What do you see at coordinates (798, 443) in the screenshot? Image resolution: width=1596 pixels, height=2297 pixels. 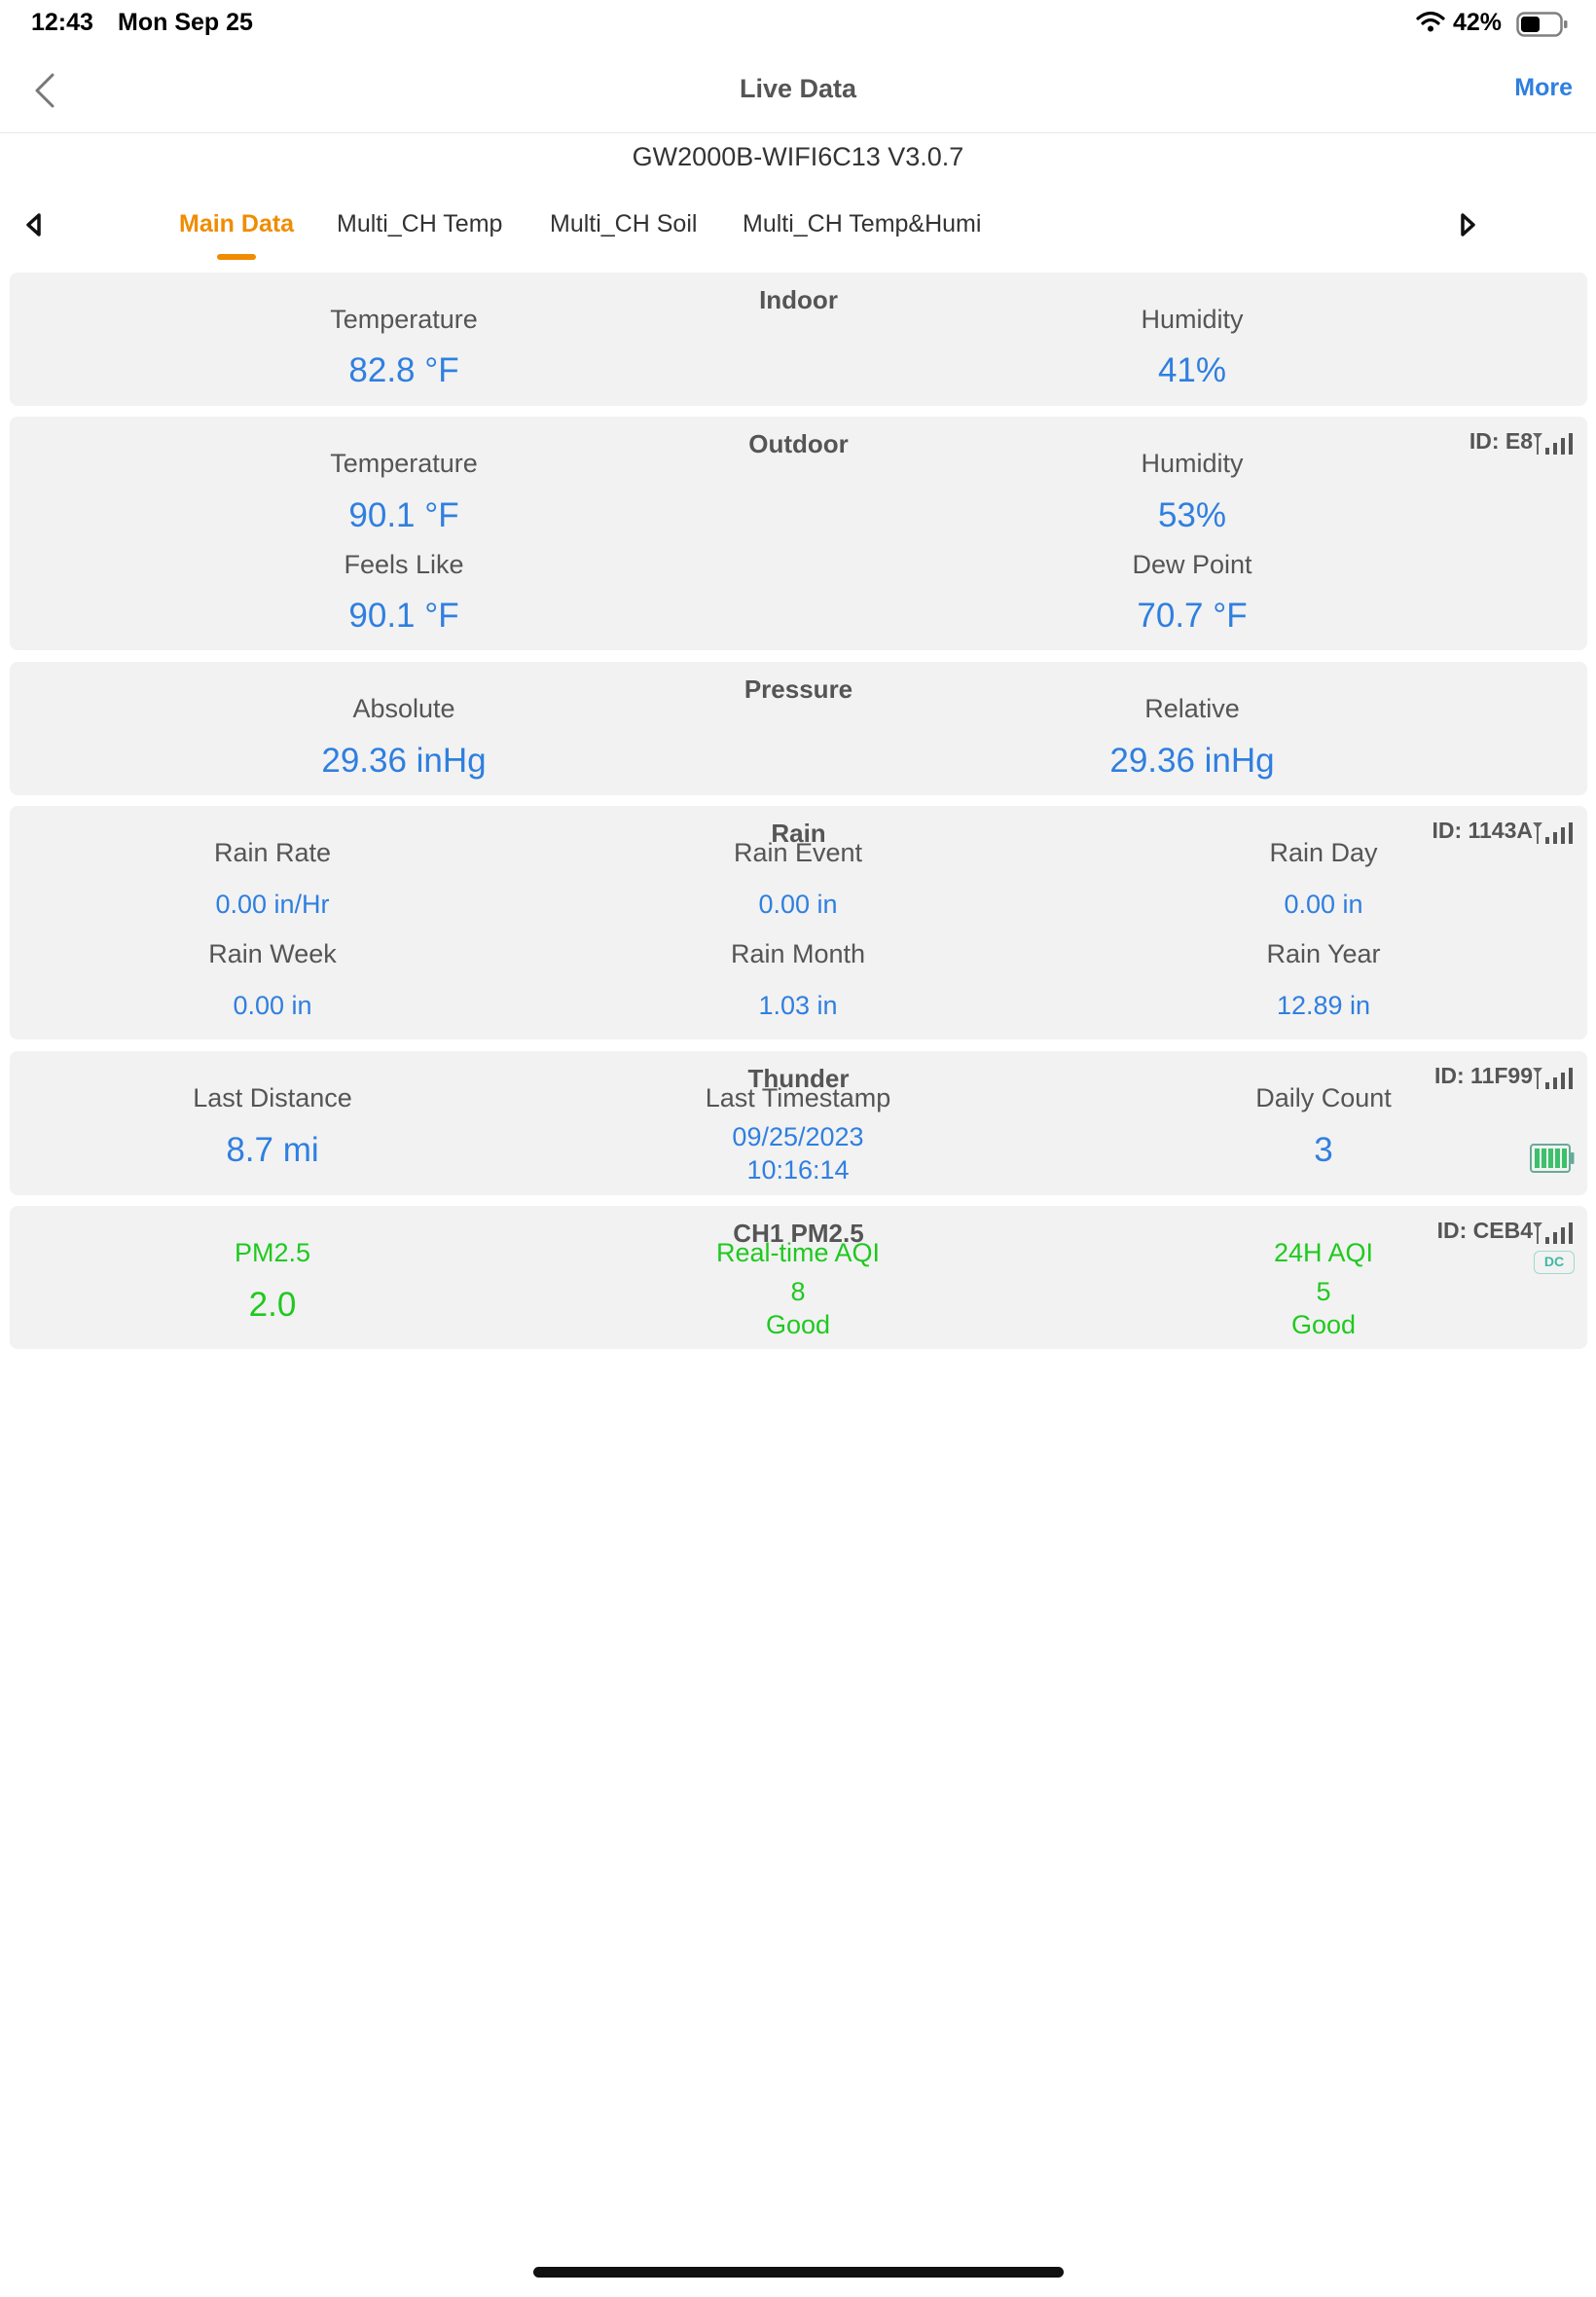 I see `card-title: Outdoor` at bounding box center [798, 443].